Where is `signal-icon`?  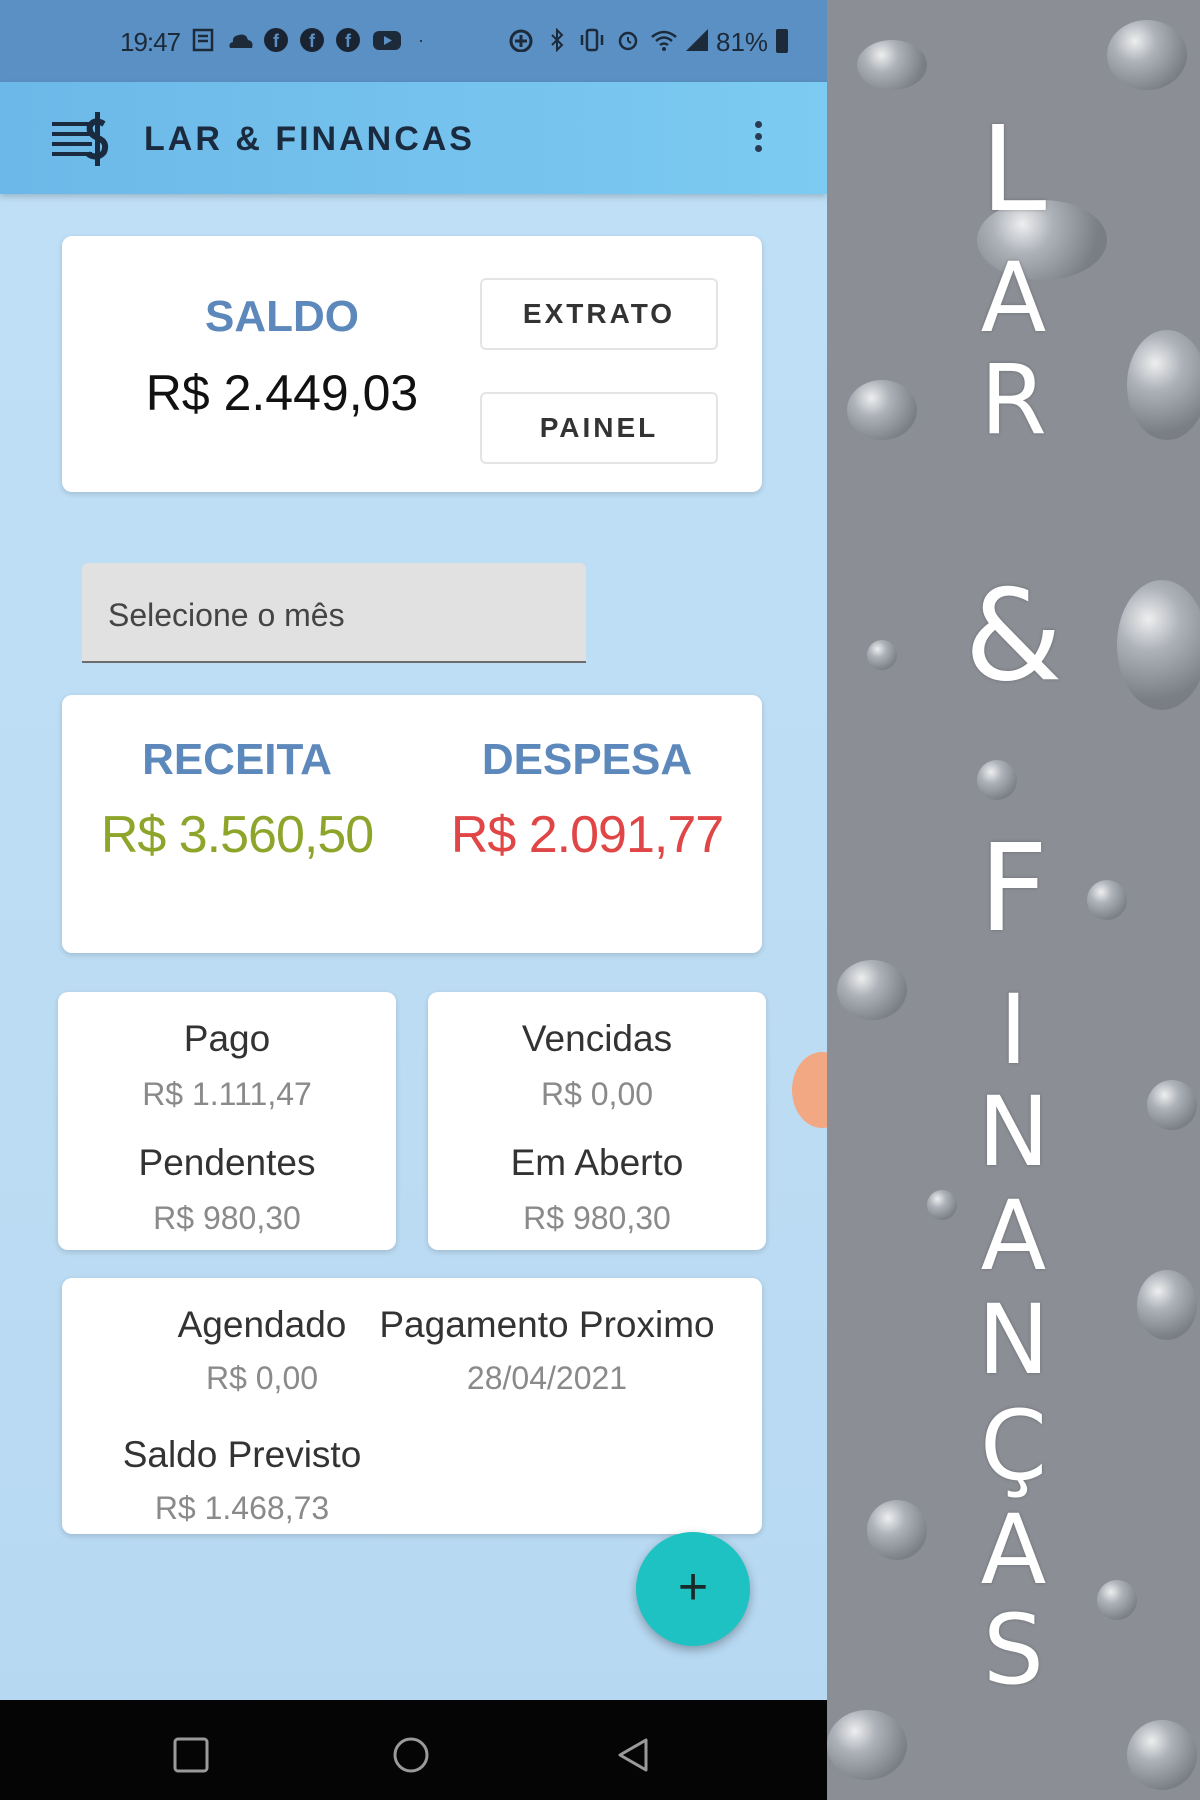 signal-icon is located at coordinates (697, 40).